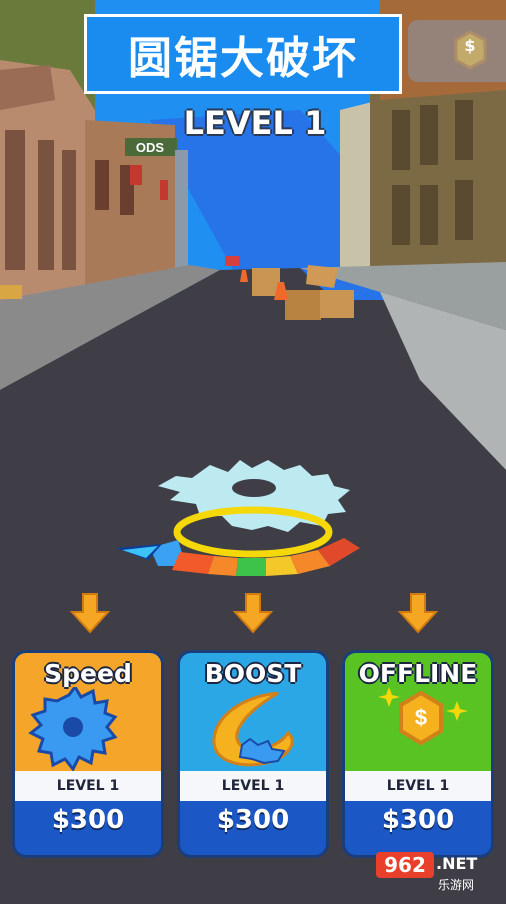  What do you see at coordinates (255, 123) in the screenshot?
I see `level-title: LEVEL 1` at bounding box center [255, 123].